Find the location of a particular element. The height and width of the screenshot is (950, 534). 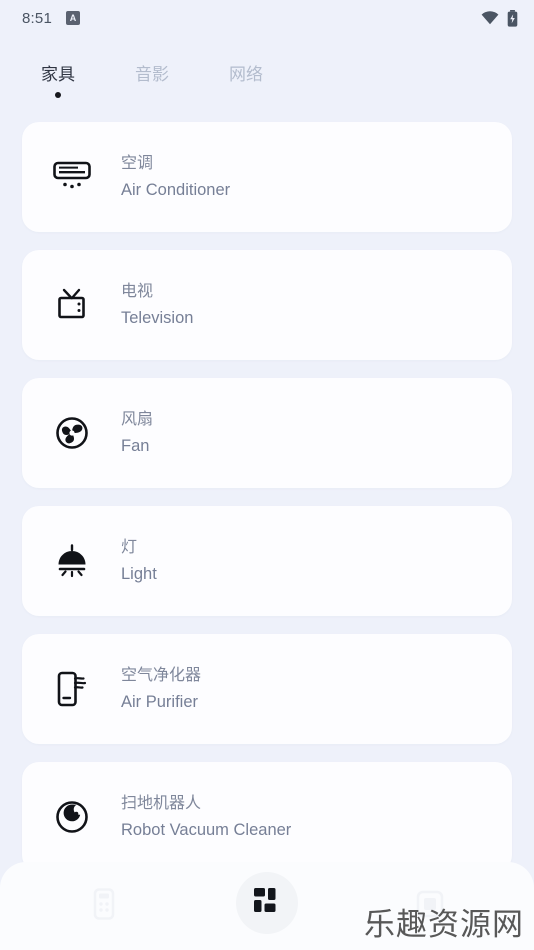

tab-furniture: 家具 is located at coordinates (58, 81).